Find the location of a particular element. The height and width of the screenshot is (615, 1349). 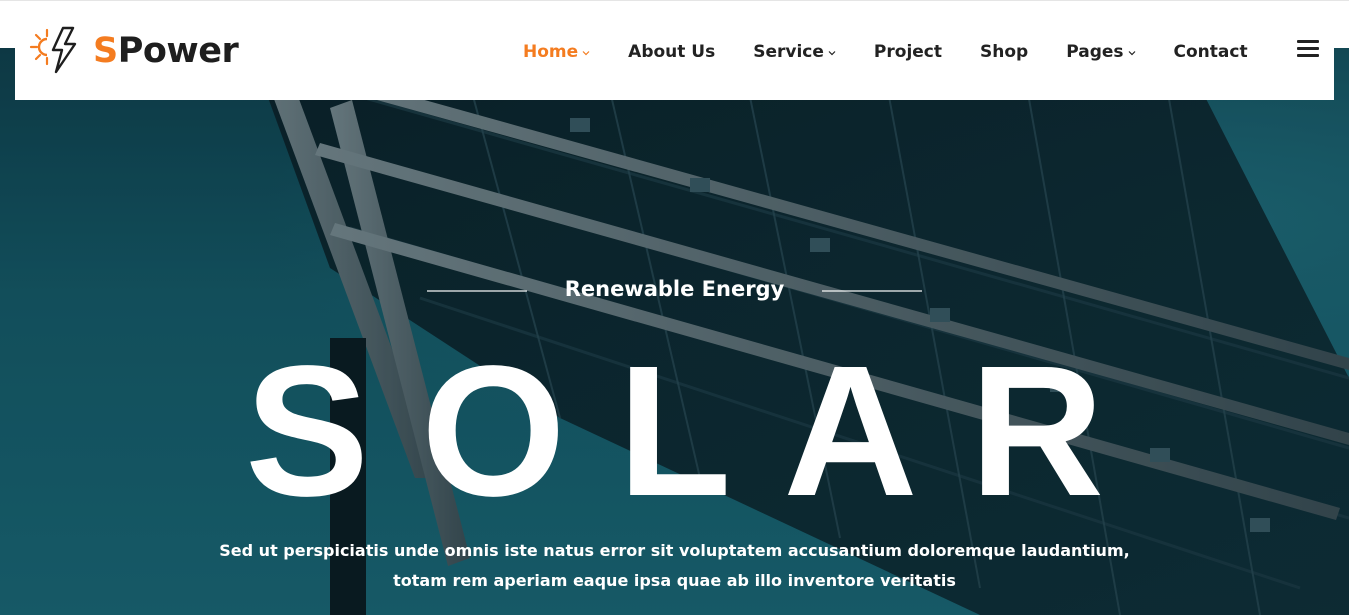

main-nav: Home About Us Service Project Shop Pages is located at coordinates (904, 52).